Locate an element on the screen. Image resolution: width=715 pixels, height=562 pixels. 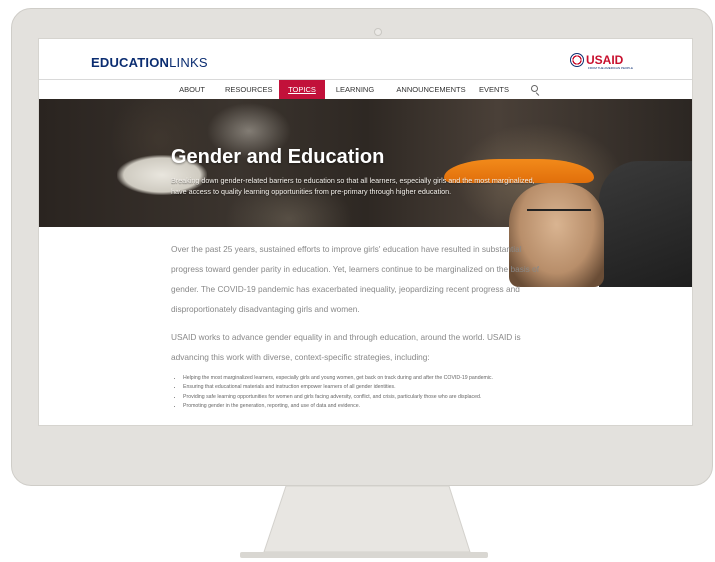
nav-item-about: ABOUT is located at coordinates (192, 89).